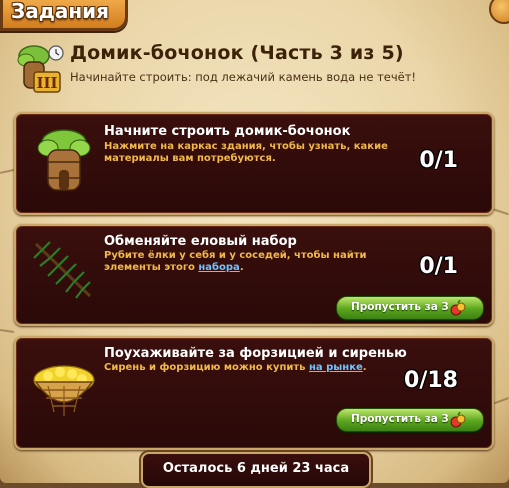 This screenshot has width=509, height=488. Describe the element at coordinates (64, 390) in the screenshot. I see `flower-basket-icon` at that location.